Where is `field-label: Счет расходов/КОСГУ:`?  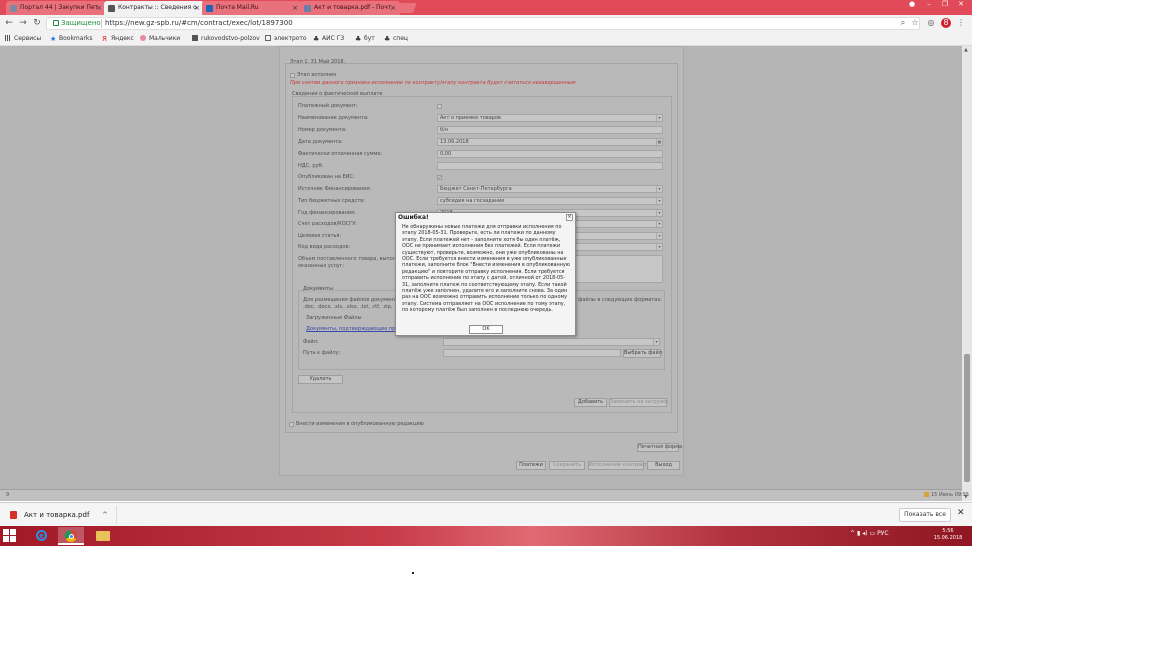
field-label: Счет расходов/КОСГУ: is located at coordinates (327, 224).